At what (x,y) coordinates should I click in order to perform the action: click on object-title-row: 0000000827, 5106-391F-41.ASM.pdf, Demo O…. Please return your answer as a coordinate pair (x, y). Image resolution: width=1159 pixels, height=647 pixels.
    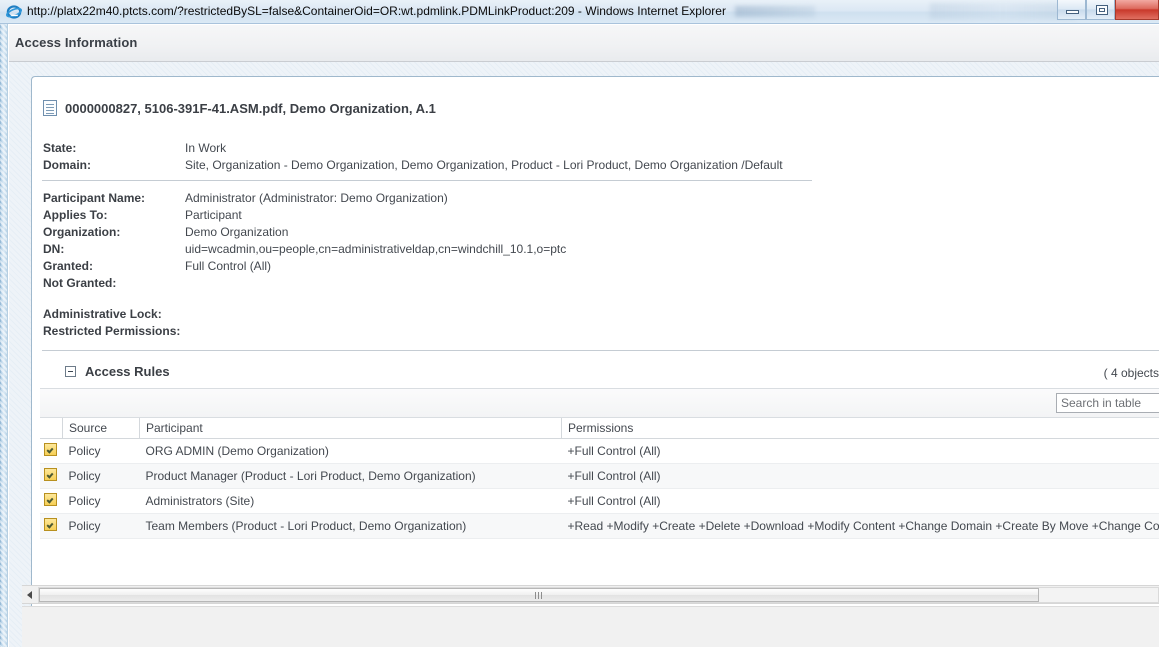
    Looking at the image, I should click on (239, 108).